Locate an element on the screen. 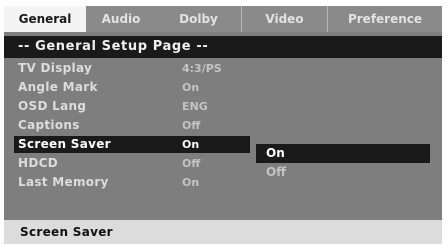  tab-audio: Audio is located at coordinates (121, 19).